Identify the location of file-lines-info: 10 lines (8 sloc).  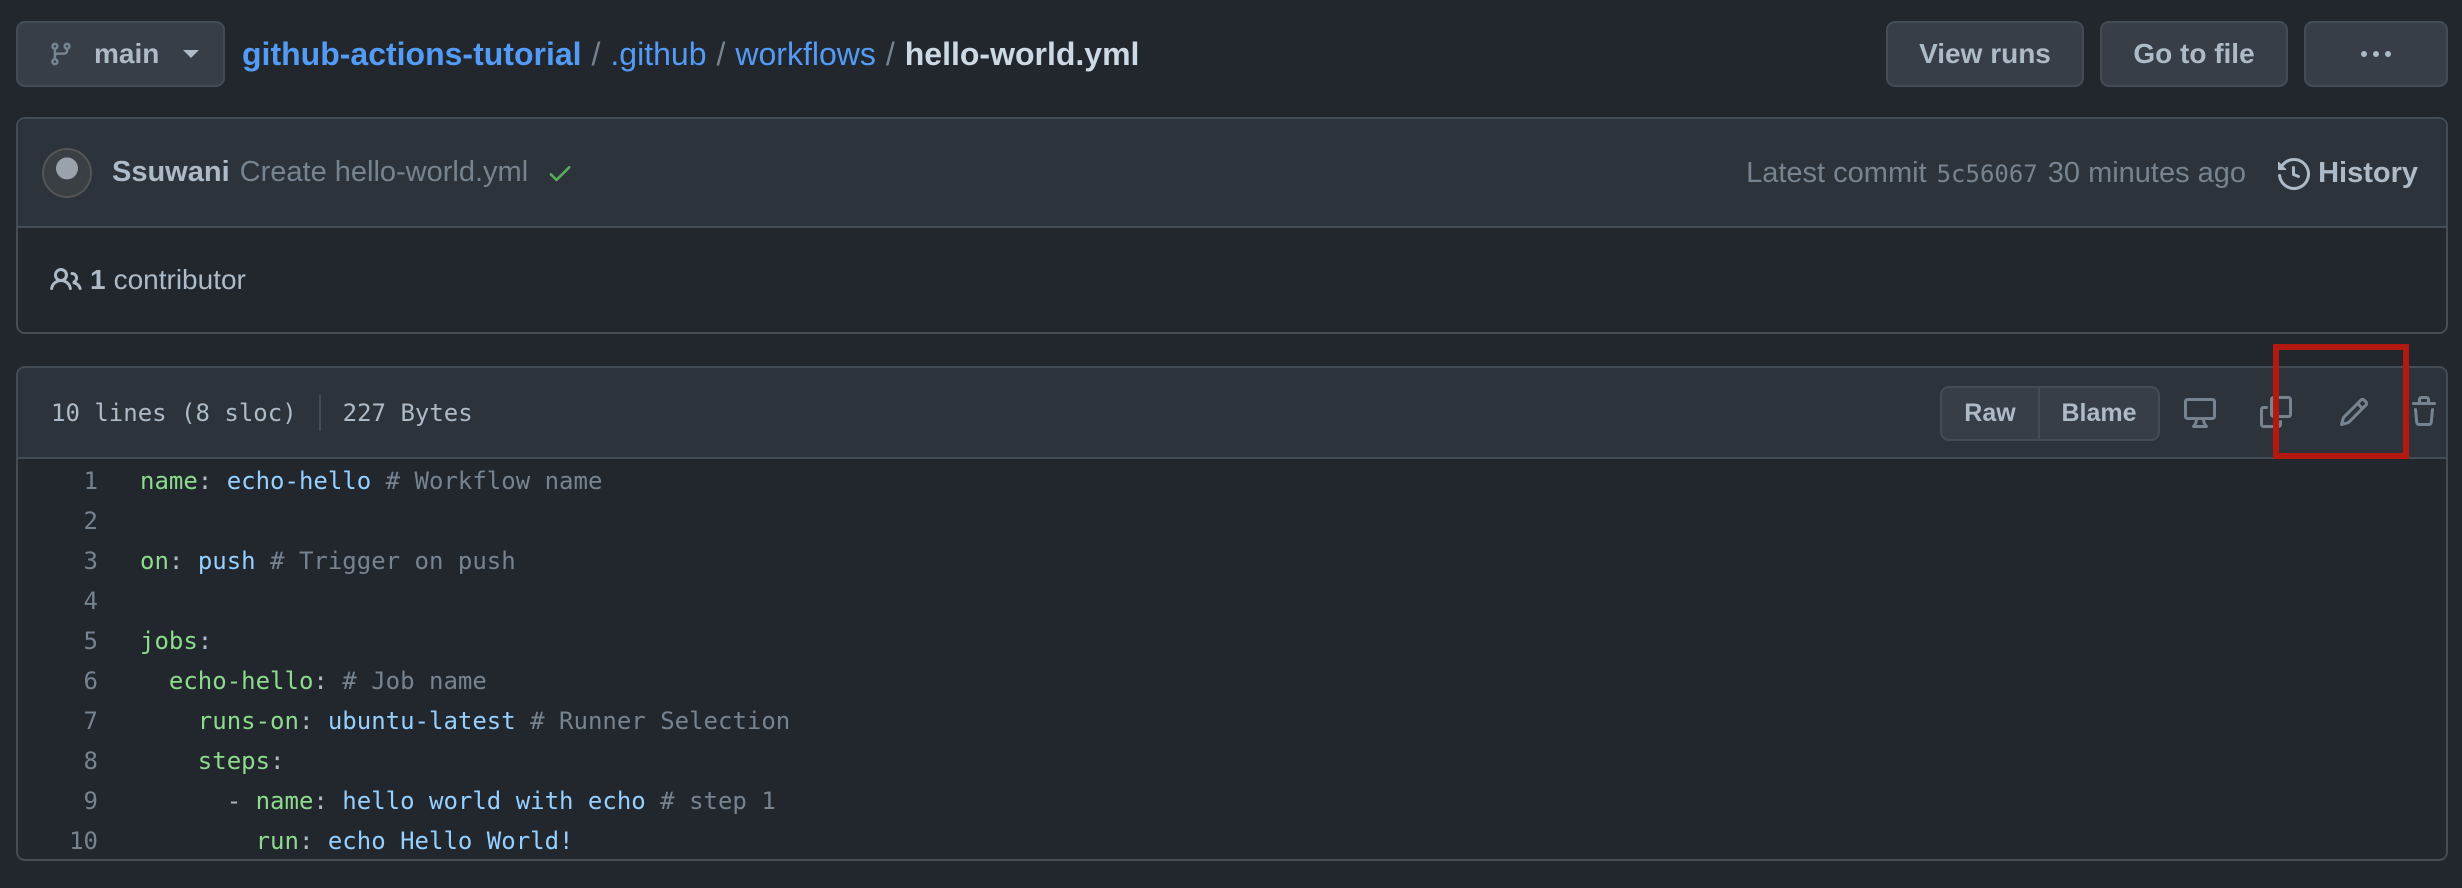
(174, 412).